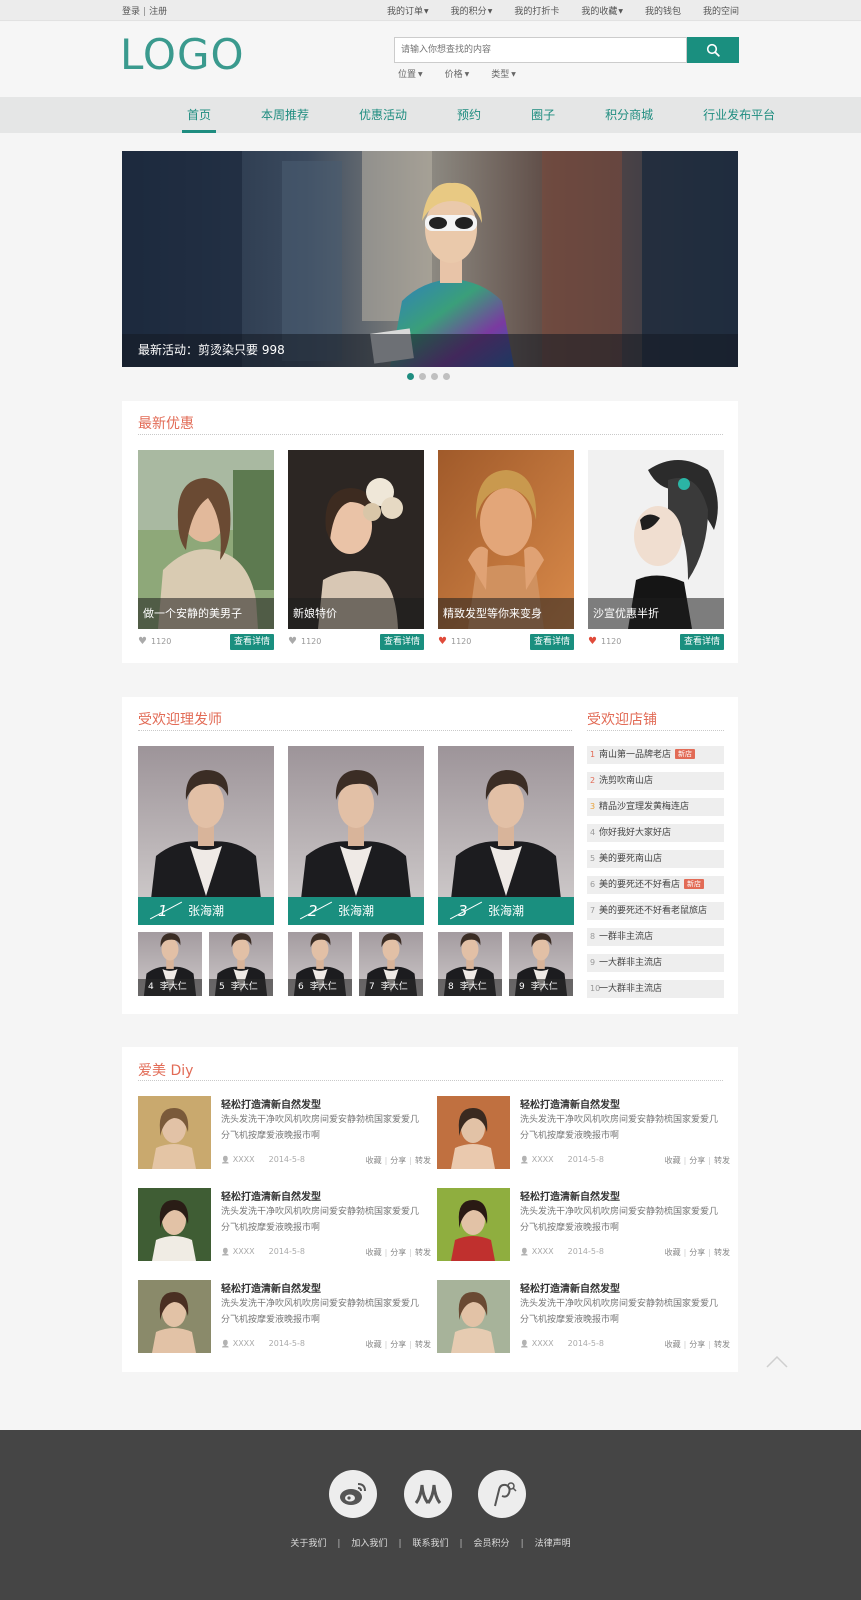 Image resolution: width=861 pixels, height=1600 pixels. Describe the element at coordinates (353, 1494) in the screenshot. I see `weibo-button` at that location.